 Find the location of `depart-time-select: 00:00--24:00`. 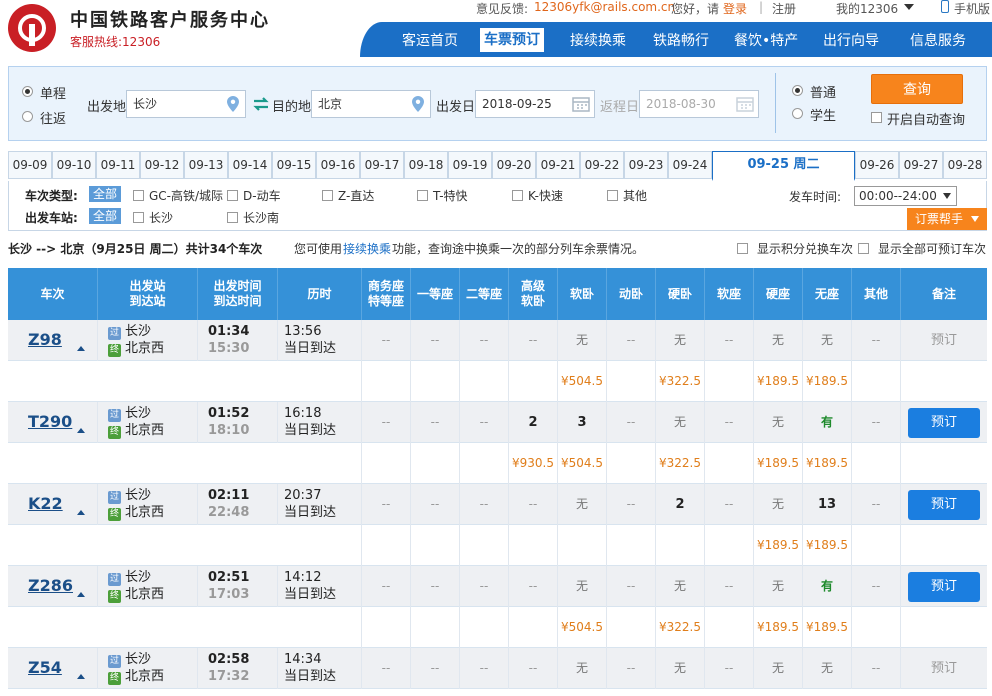

depart-time-select: 00:00--24:00 is located at coordinates (905, 196).